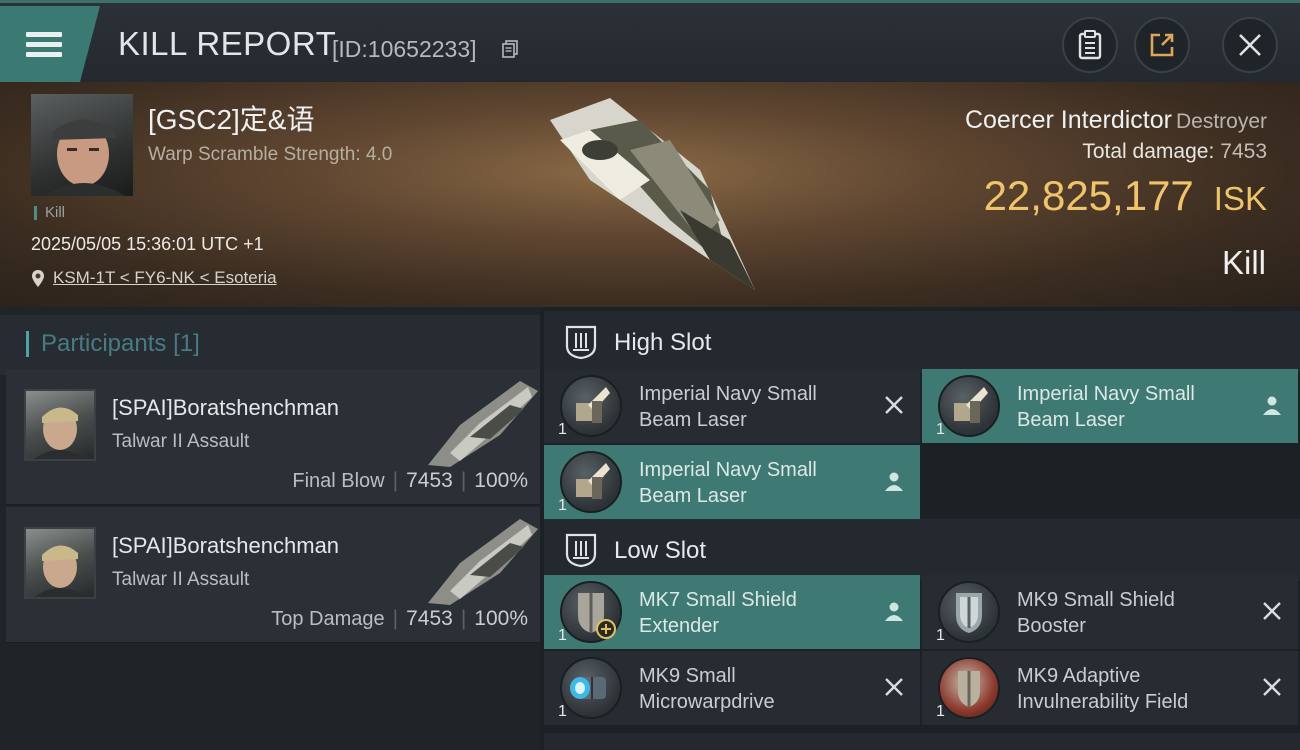  I want to click on participant-stats: Final Blow | 7453 | 100%, so click(410, 480).